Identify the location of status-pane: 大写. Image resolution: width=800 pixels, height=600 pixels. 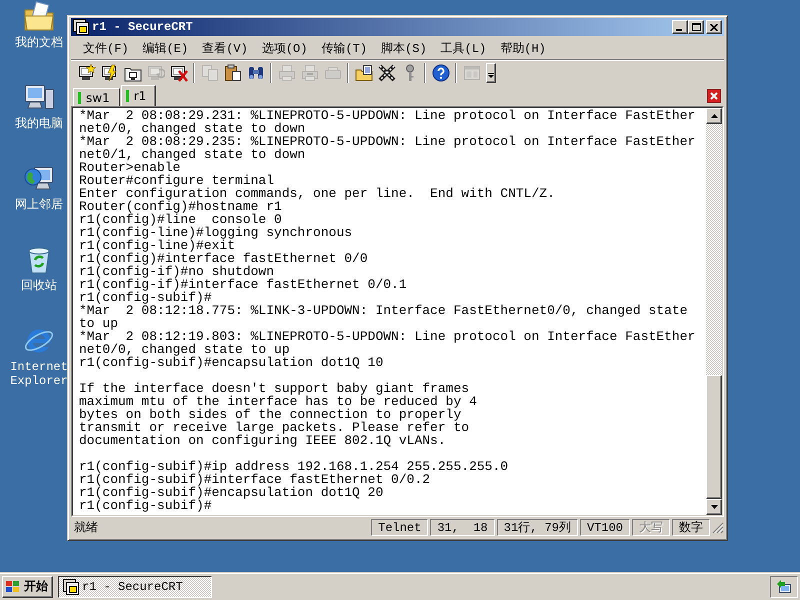
(651, 527).